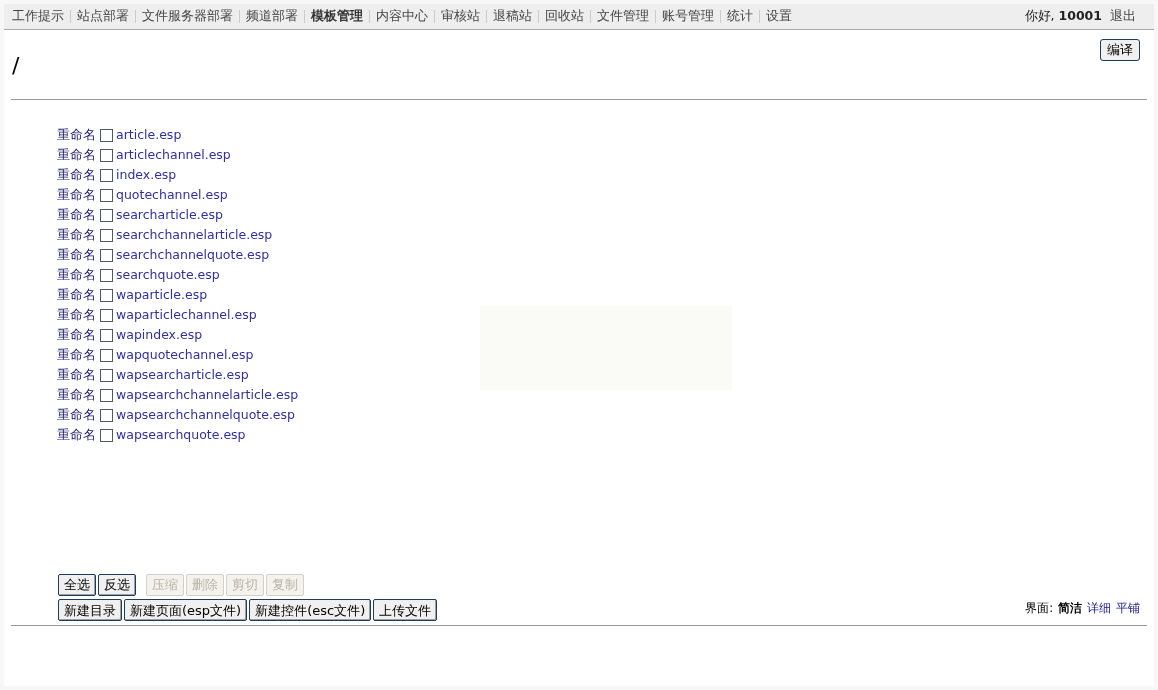 The width and height of the screenshot is (1158, 690). I want to click on nav-link: 回收站, so click(564, 16).